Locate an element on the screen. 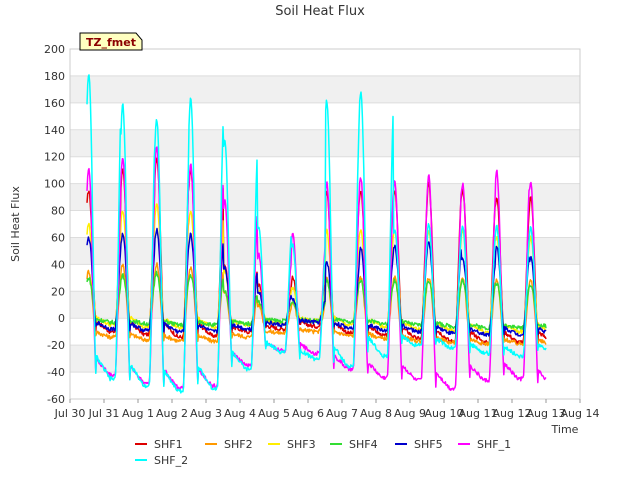 This screenshot has height=480, width=640. station-badge: TZ_fmet is located at coordinates (111, 41).